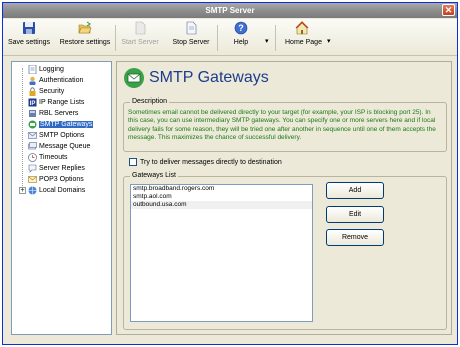 Image resolution: width=460 pixels, height=347 pixels. I want to click on replies-icon, so click(32, 168).